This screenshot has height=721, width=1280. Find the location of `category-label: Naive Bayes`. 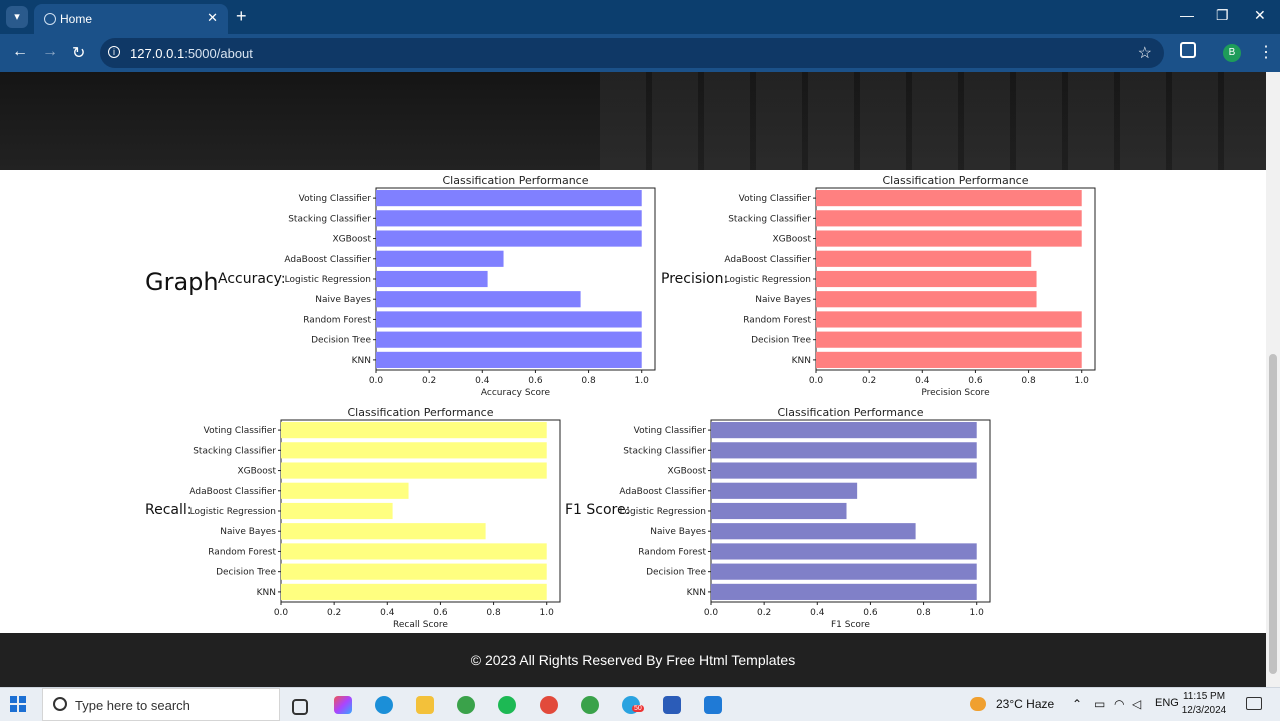

category-label: Naive Bayes is located at coordinates (343, 300).